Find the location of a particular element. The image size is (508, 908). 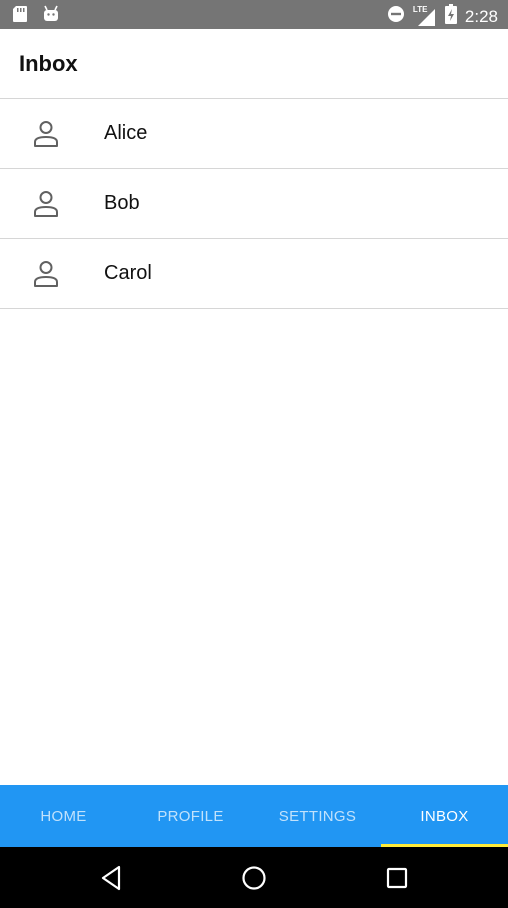

tab-settings: SETTINGS is located at coordinates (317, 816).